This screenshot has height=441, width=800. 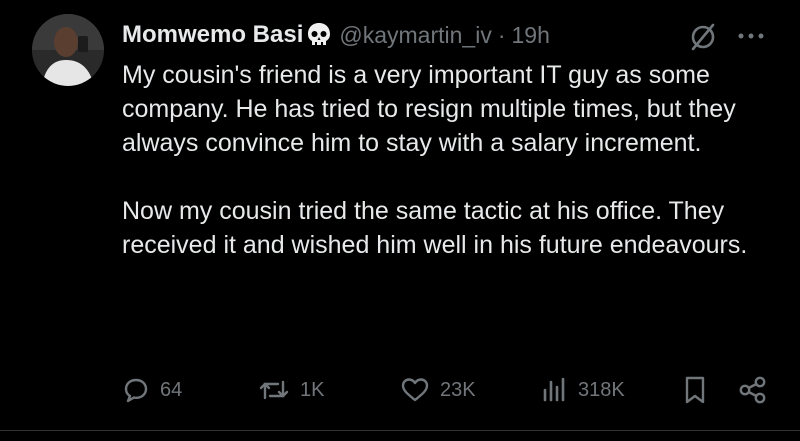 I want to click on avatar, so click(x=68, y=50).